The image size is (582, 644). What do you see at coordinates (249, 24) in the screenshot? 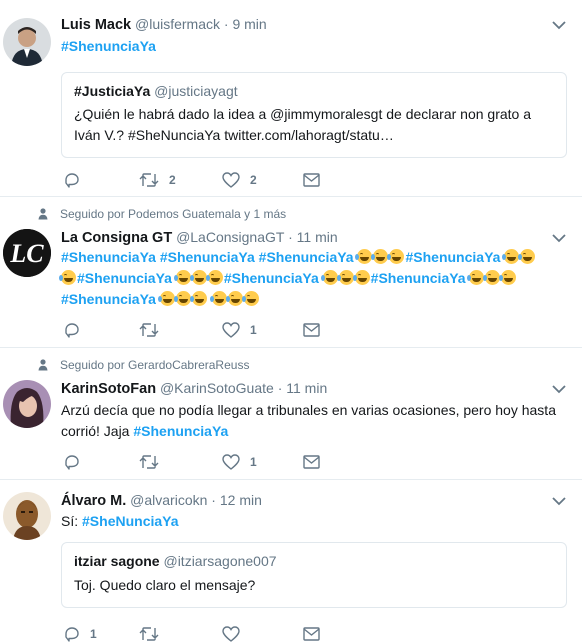
I see `timestamp: 9 min` at bounding box center [249, 24].